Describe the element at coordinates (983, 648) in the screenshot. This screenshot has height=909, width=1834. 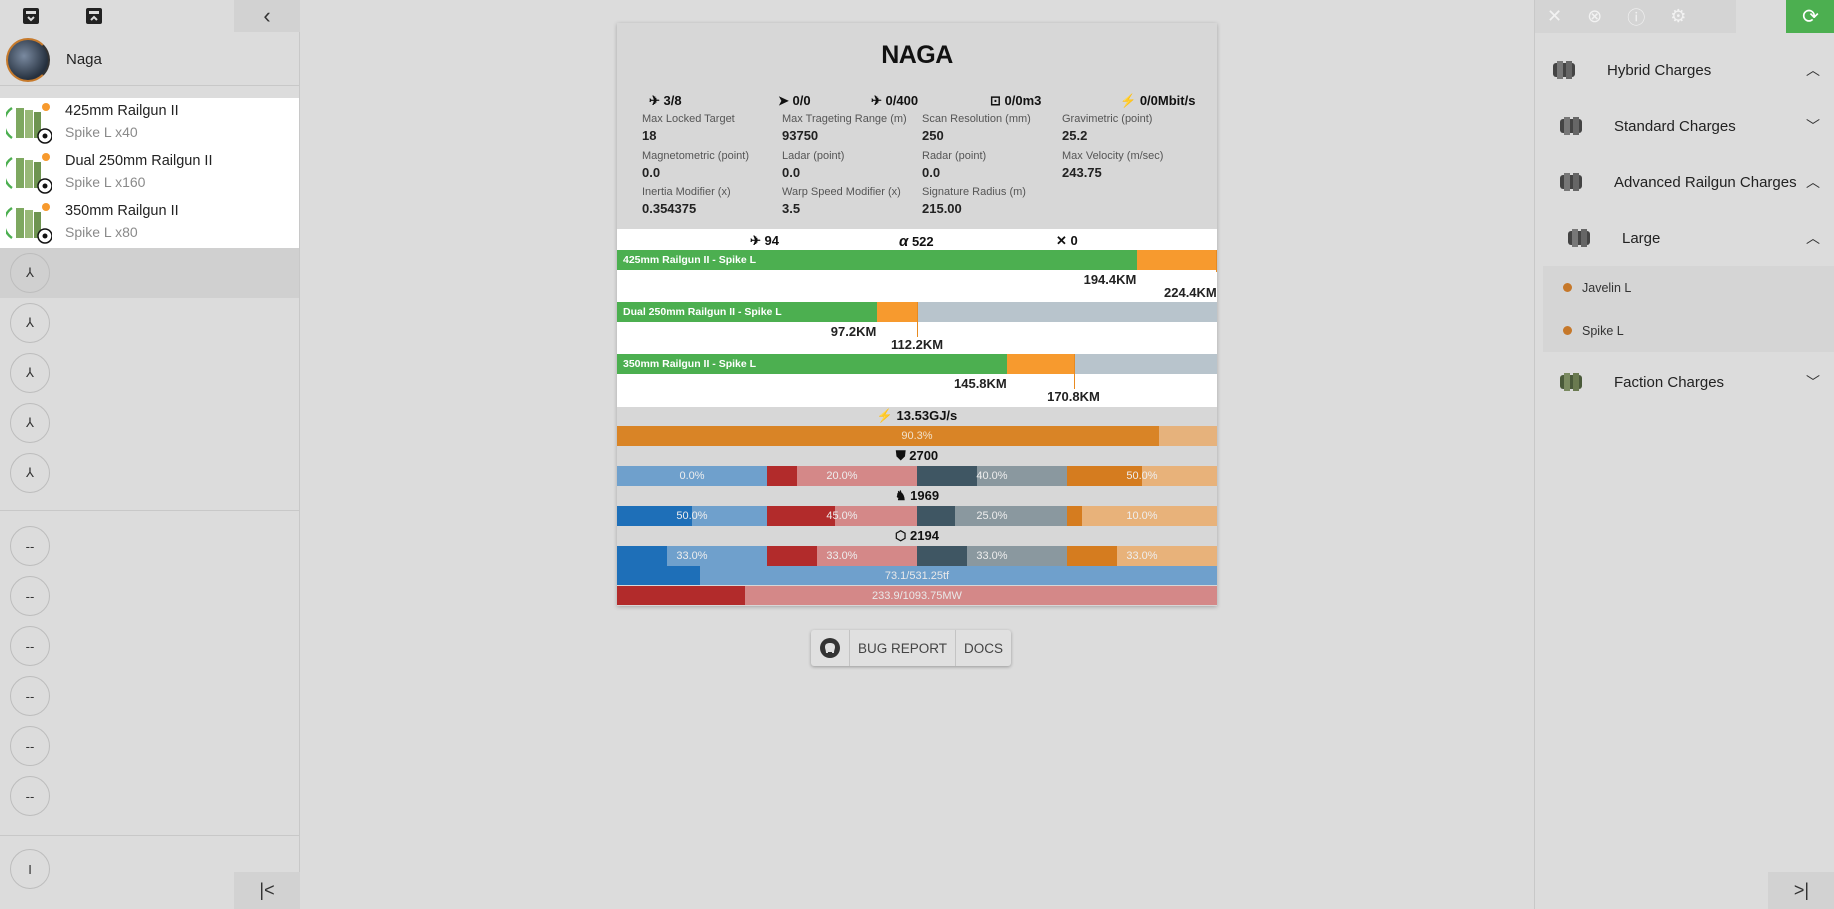
I see `docs-button: DOCS` at that location.